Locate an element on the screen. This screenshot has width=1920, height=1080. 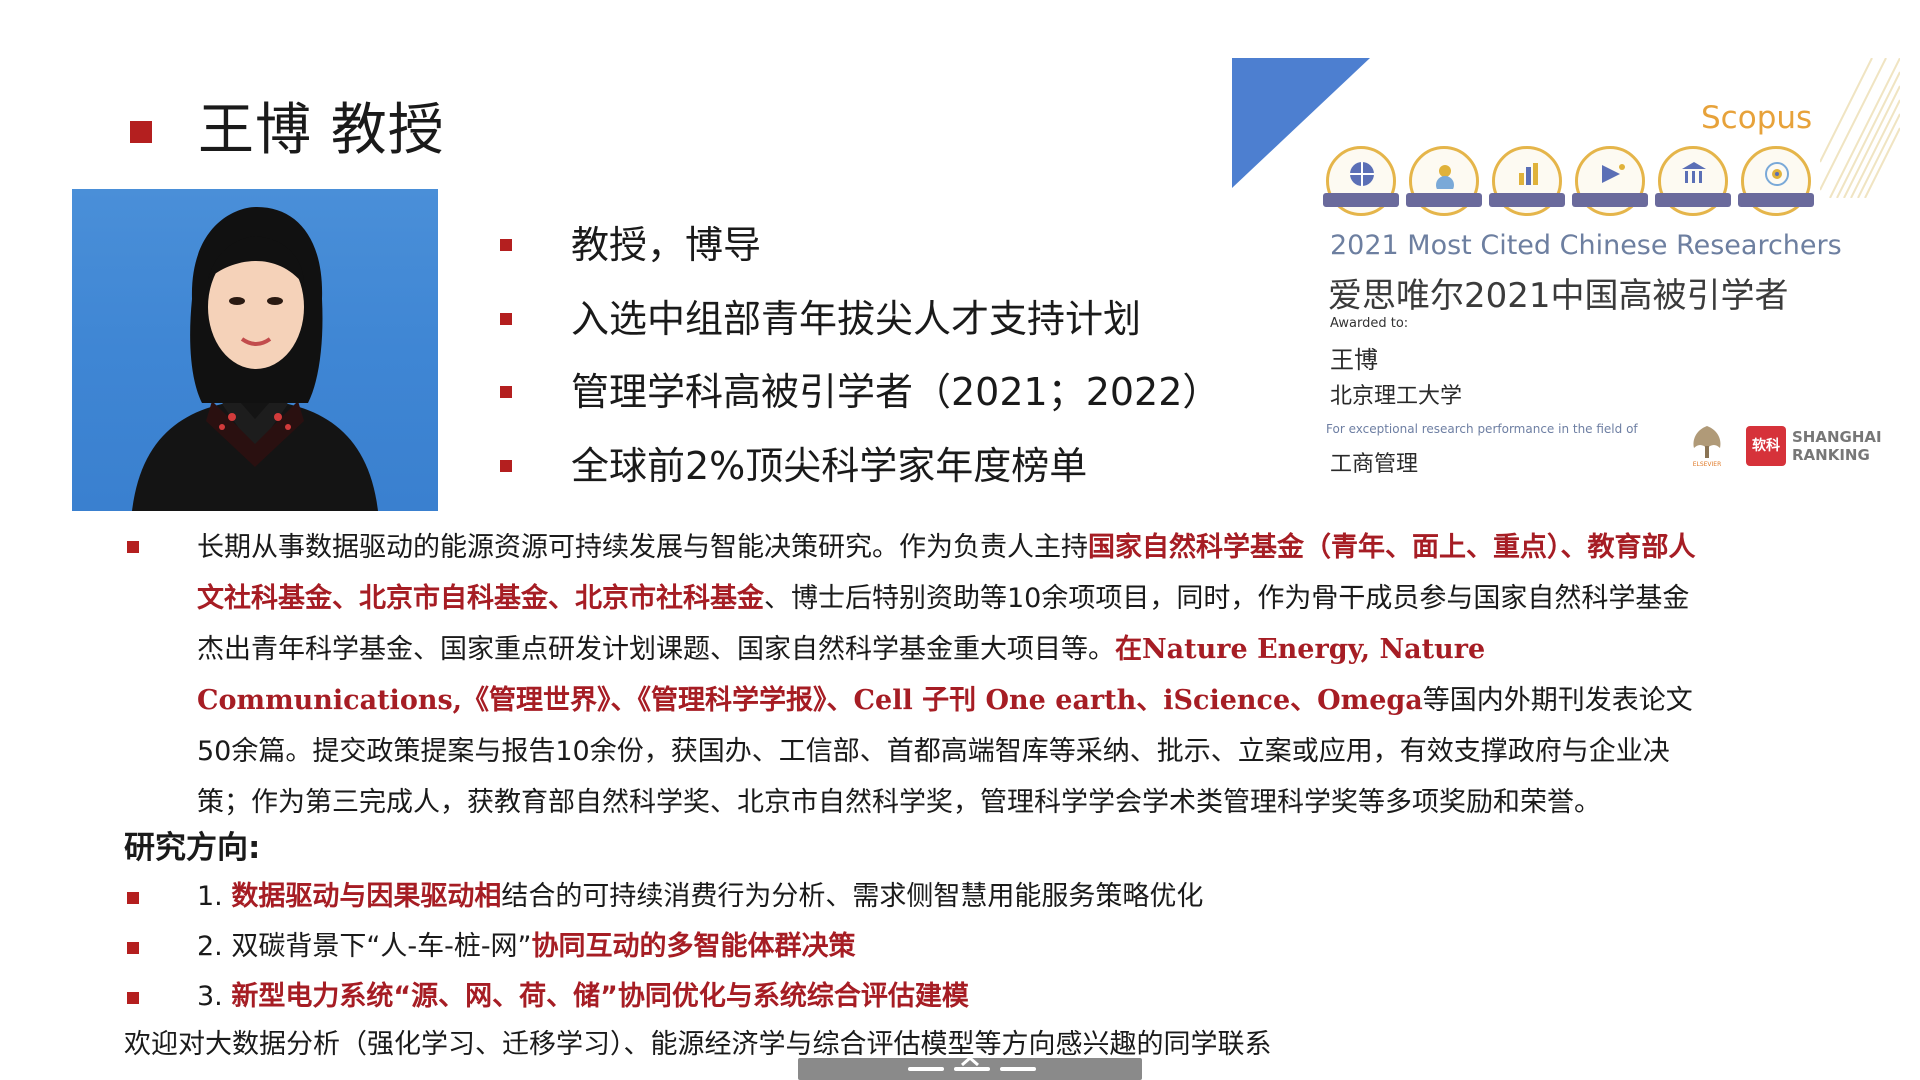
paragraph-bullet is located at coordinates (133, 547).